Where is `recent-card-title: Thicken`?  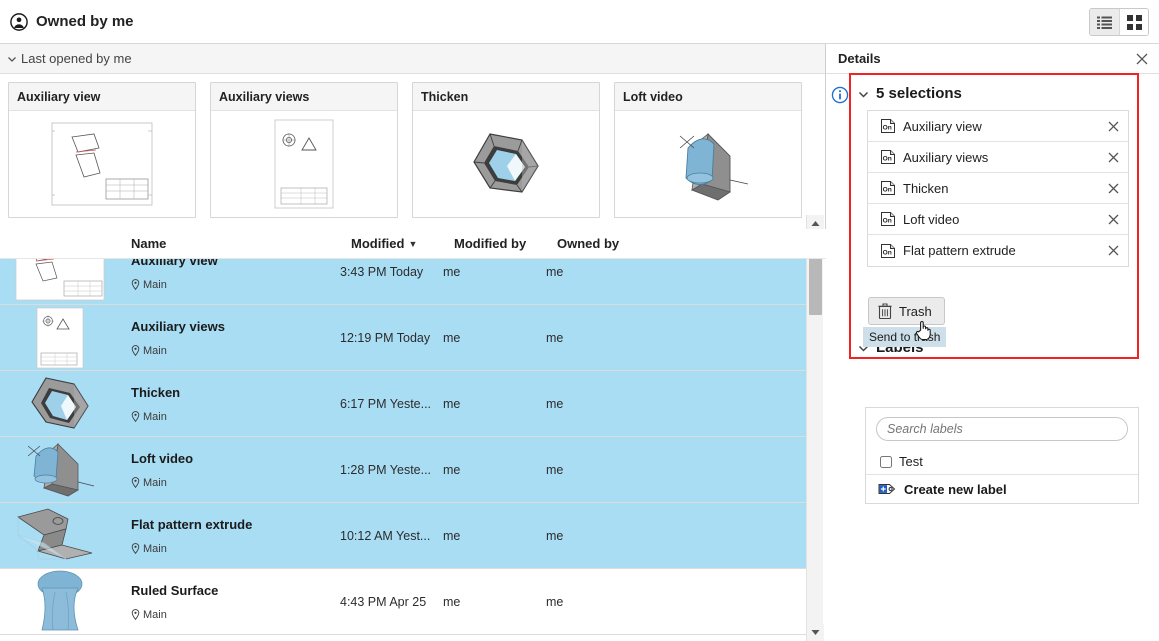 recent-card-title: Thicken is located at coordinates (506, 97).